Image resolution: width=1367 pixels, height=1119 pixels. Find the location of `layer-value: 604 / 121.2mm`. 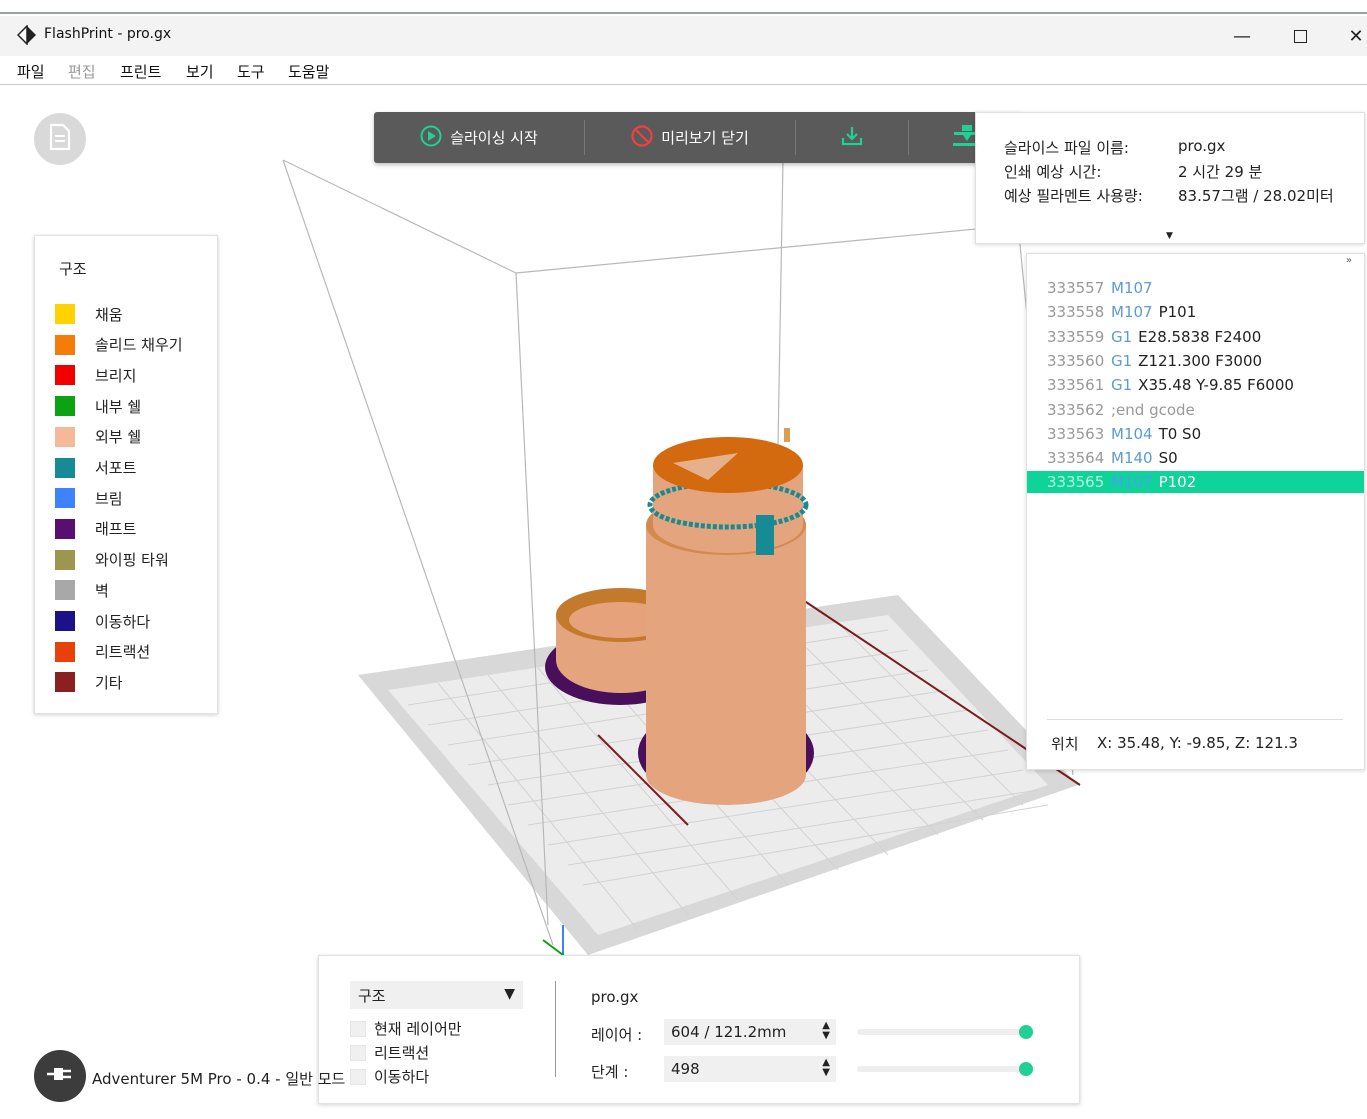

layer-value: 604 / 121.2mm is located at coordinates (729, 1032).